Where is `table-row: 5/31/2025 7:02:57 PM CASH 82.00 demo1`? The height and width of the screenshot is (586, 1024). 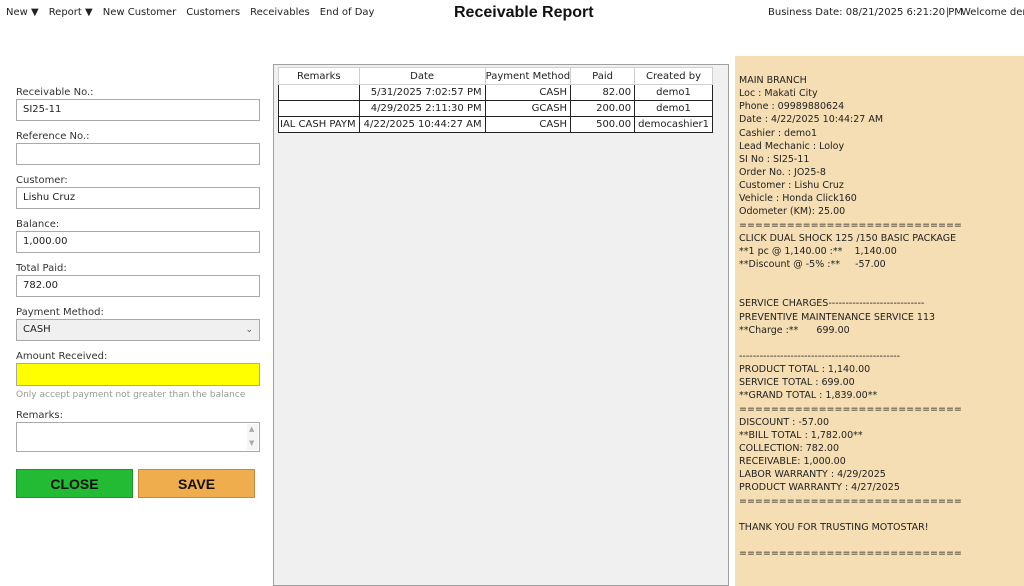
table-row: 5/31/2025 7:02:57 PM CASH 82.00 demo1 is located at coordinates (496, 92).